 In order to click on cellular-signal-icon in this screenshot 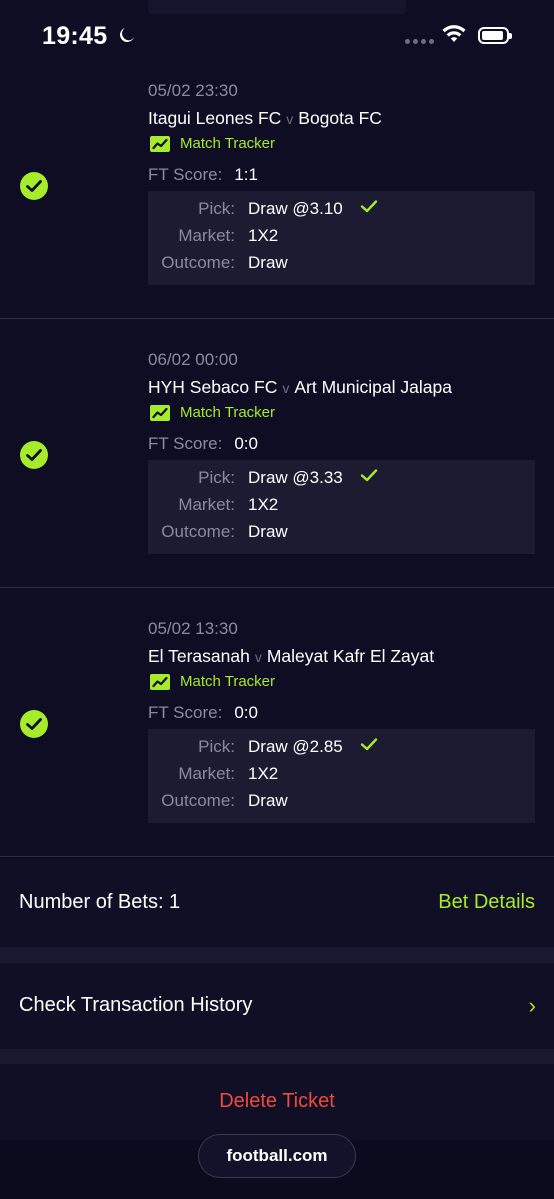, I will do `click(419, 41)`.